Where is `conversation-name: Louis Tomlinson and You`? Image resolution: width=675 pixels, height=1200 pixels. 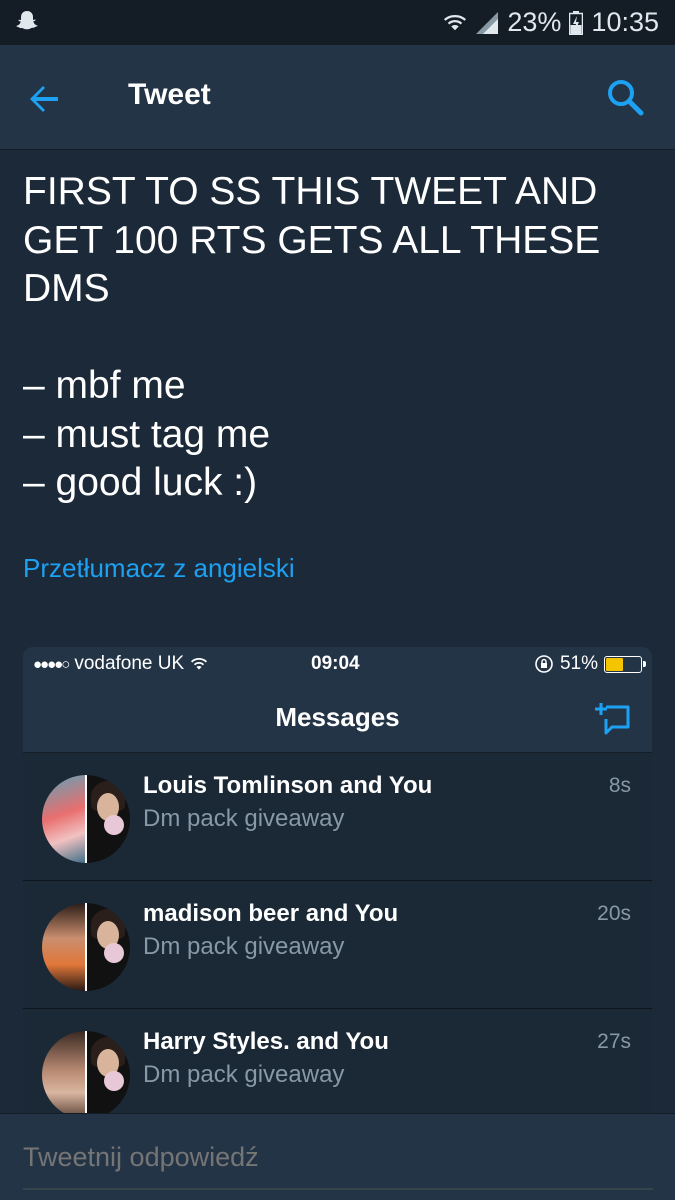
conversation-name: Louis Tomlinson and You is located at coordinates (288, 785).